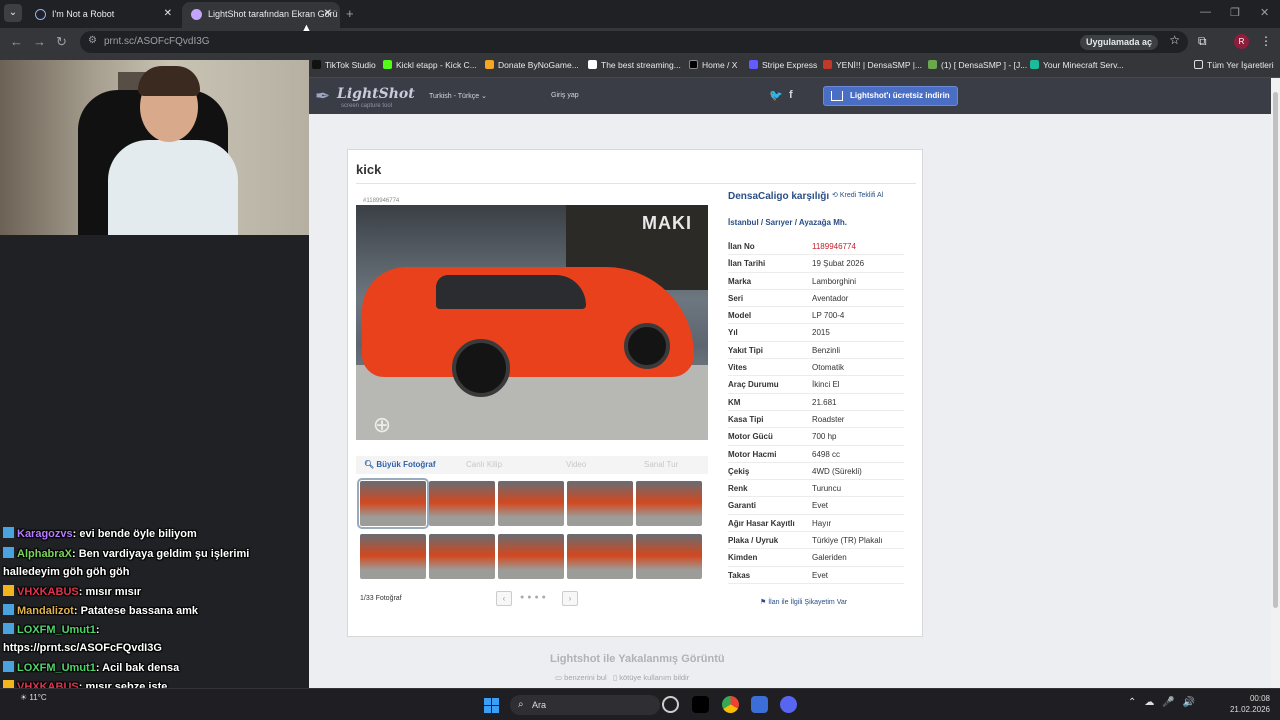 Image resolution: width=1280 pixels, height=720 pixels. What do you see at coordinates (400, 464) in the screenshot?
I see `tab-big-photo: 🔍︎ Büyük Fotoğraf` at bounding box center [400, 464].